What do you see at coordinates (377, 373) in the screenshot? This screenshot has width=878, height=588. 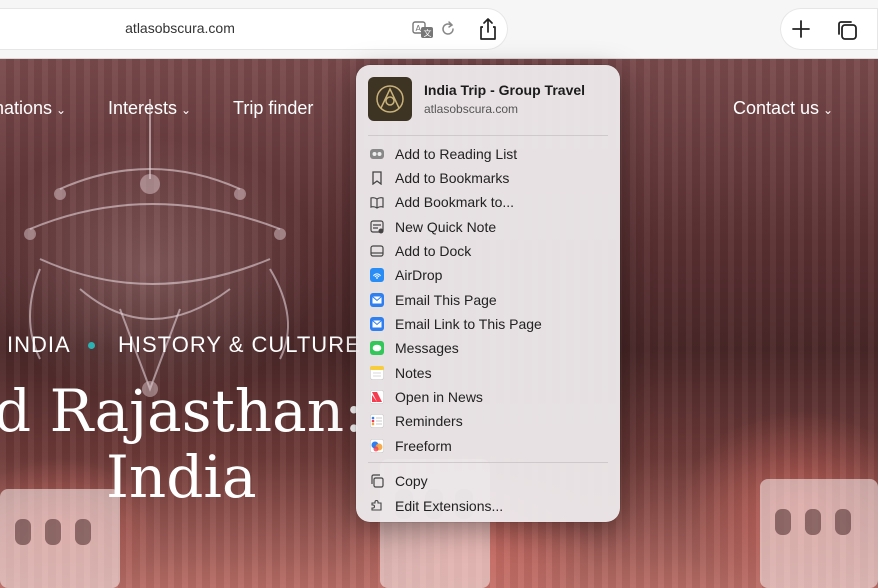 I see `notes-icon` at bounding box center [377, 373].